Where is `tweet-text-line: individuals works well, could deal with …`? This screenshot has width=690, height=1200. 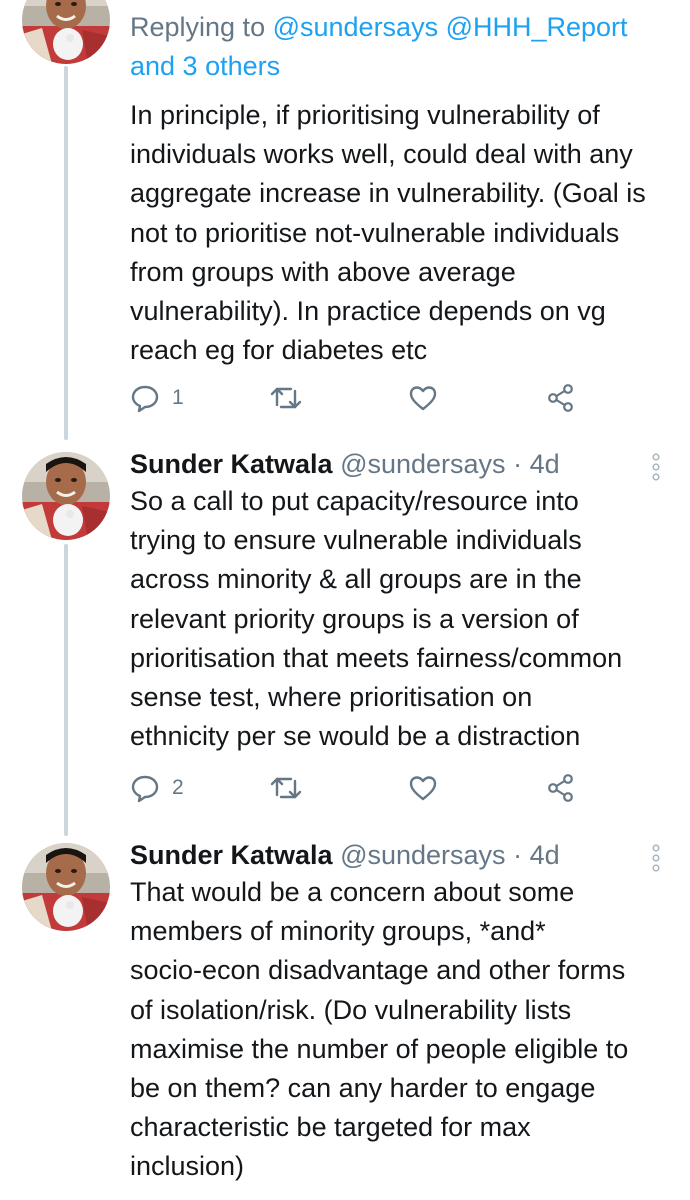 tweet-text-line: individuals works well, could deal with … is located at coordinates (381, 154).